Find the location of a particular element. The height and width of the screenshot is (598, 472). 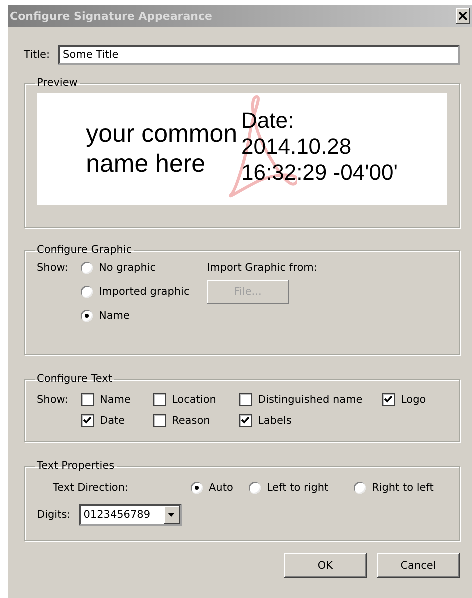

preview-date-text: Date: is located at coordinates (269, 121).